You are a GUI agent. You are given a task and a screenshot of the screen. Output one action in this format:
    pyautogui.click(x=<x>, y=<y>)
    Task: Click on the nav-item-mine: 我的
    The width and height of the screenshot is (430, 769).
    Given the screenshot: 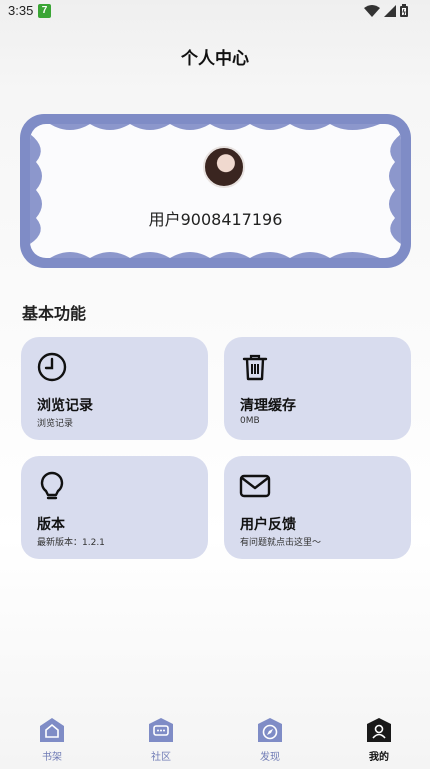 What is the action you would take?
    pyautogui.click(x=379, y=740)
    